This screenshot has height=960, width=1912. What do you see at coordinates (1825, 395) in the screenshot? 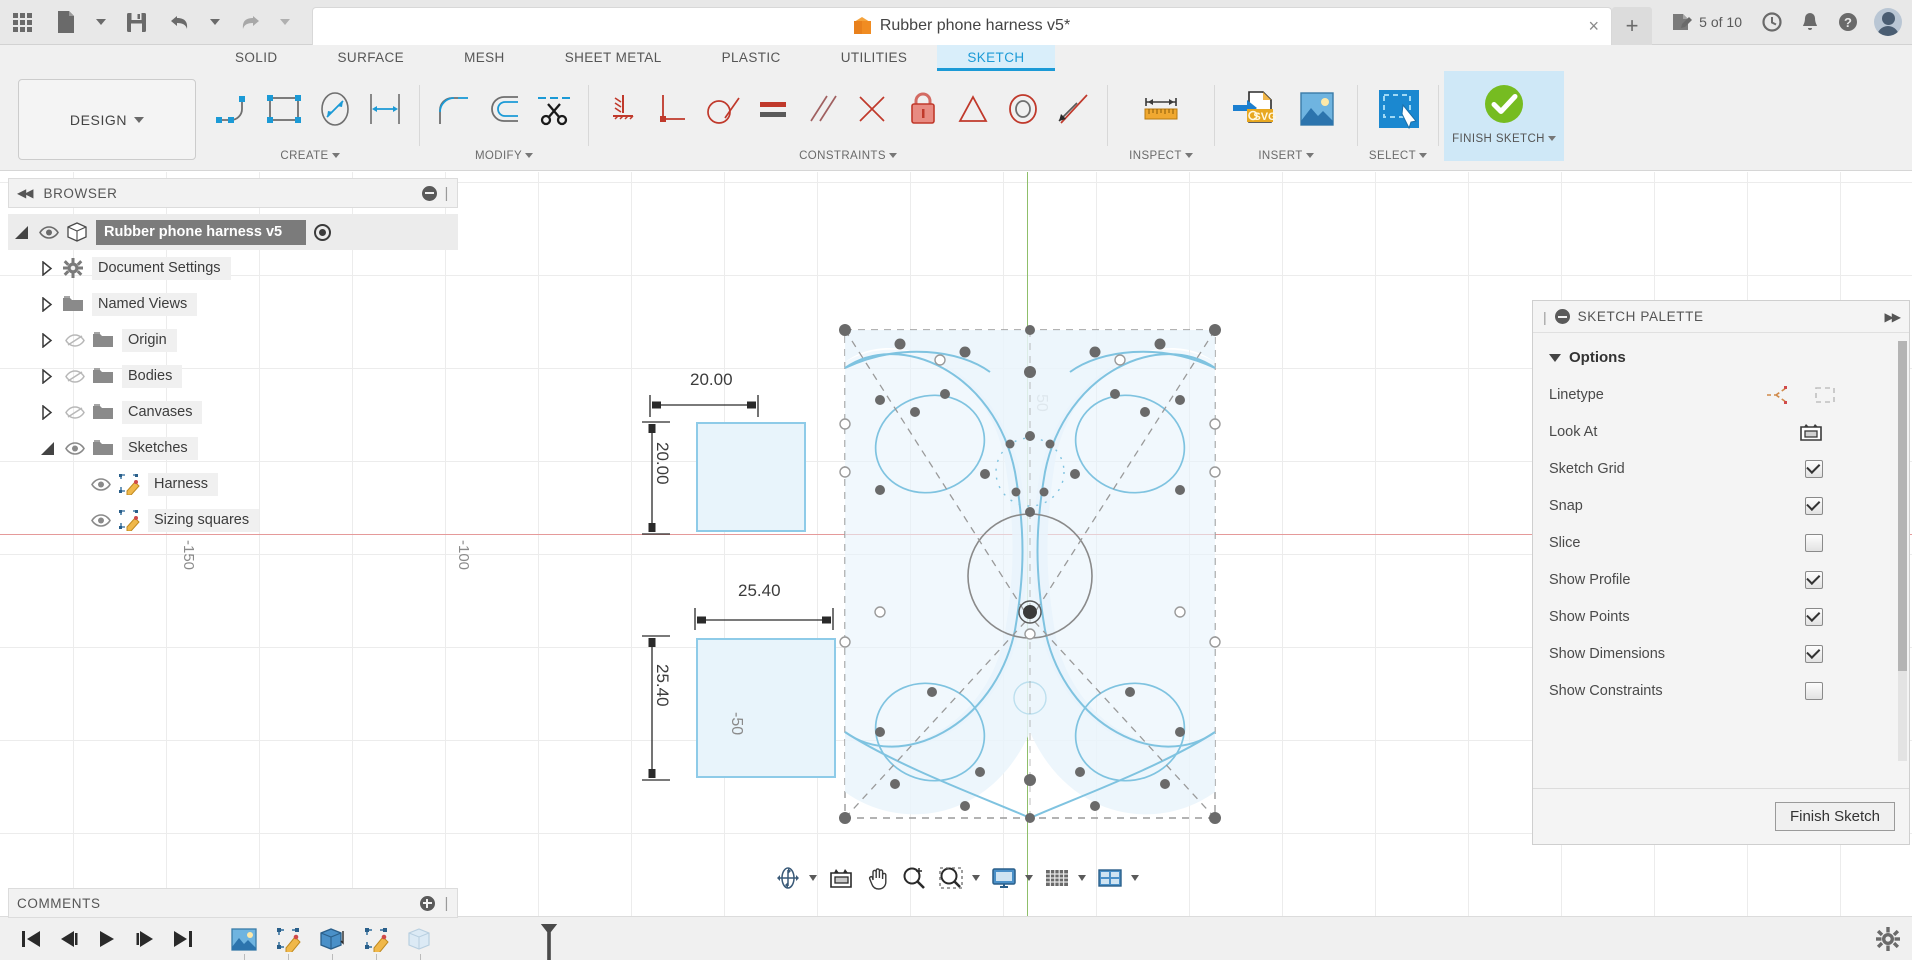
I see `centerline-icon` at bounding box center [1825, 395].